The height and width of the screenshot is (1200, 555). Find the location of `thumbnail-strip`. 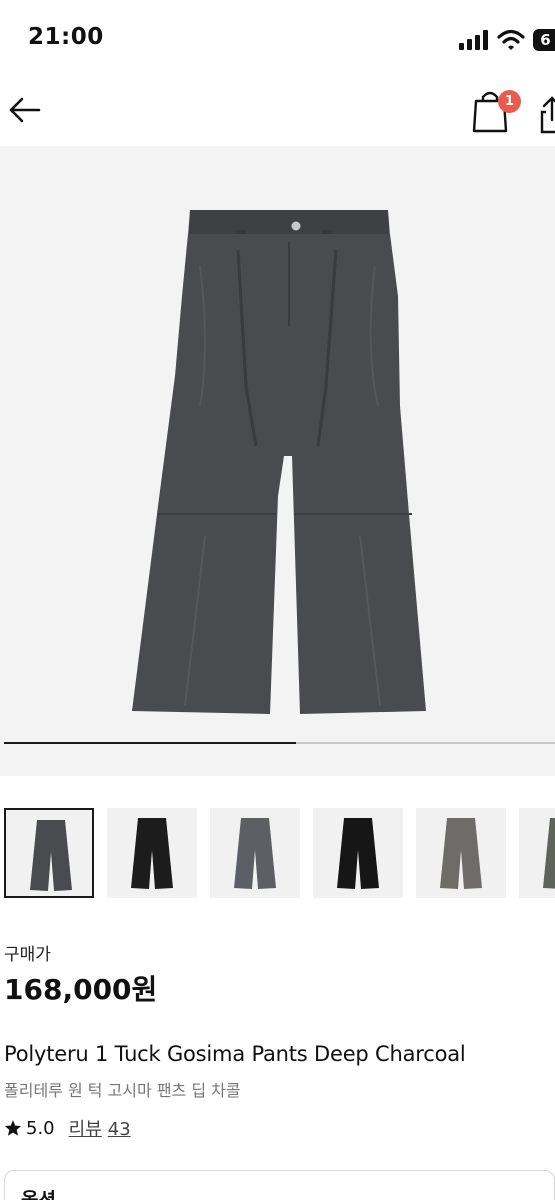

thumbnail-strip is located at coordinates (279, 854).